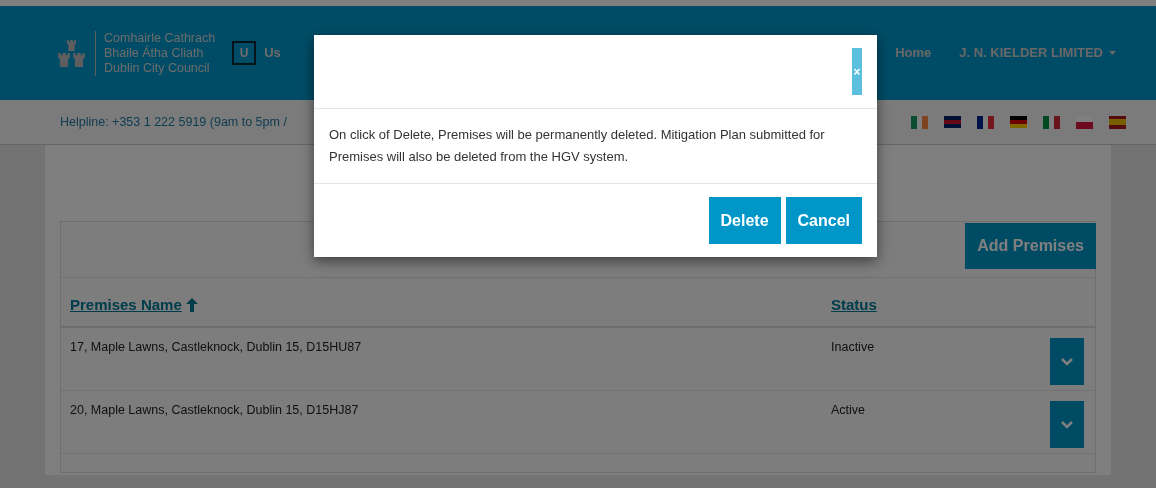  I want to click on dialog-message: On click of Delete, Premises will be permanently deleted. Mitigation Plan submitted for Premises will also be deleted from the HGV system., so click(577, 146).